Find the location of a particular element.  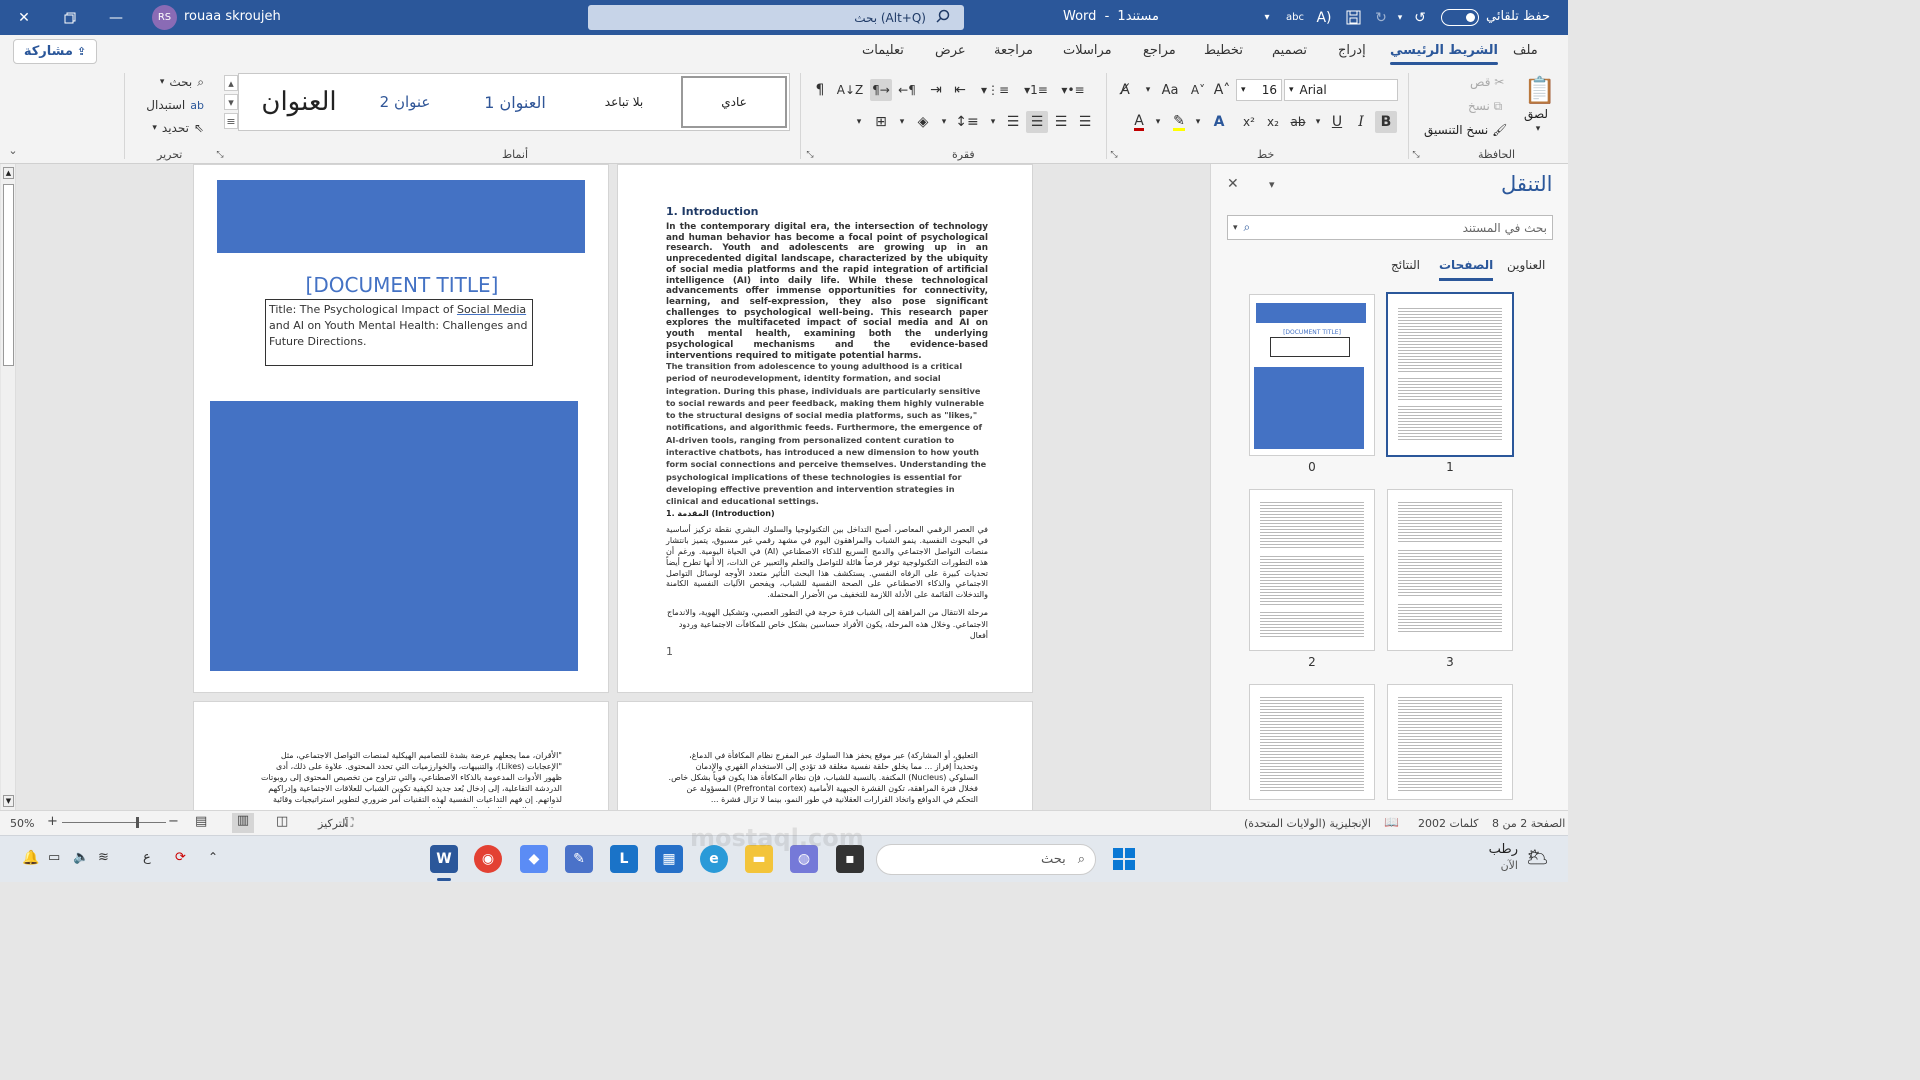

select-button: ▾ تحديد ⇖ is located at coordinates (170, 128).